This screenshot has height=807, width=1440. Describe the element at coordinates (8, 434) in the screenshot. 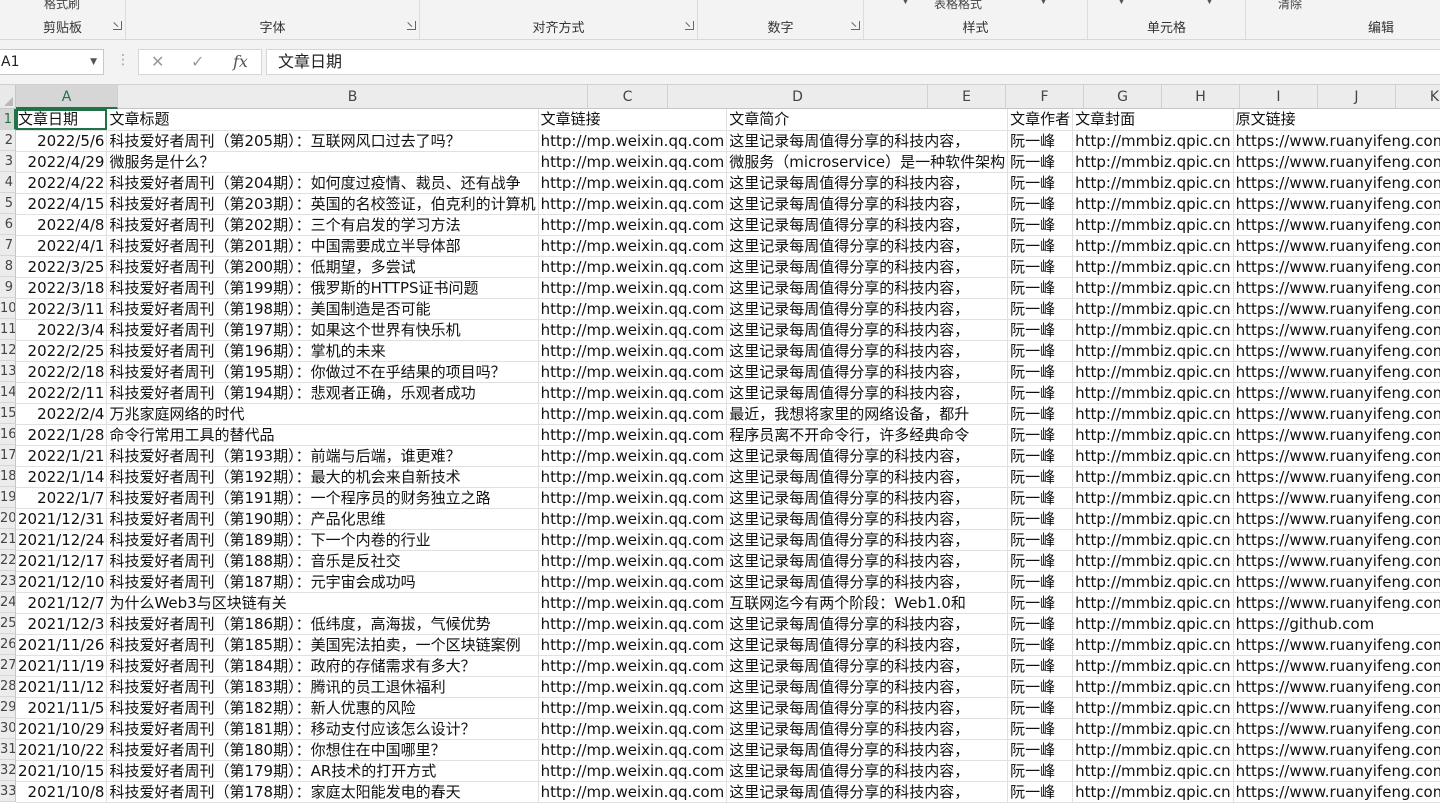

I see `row-header: 16` at that location.